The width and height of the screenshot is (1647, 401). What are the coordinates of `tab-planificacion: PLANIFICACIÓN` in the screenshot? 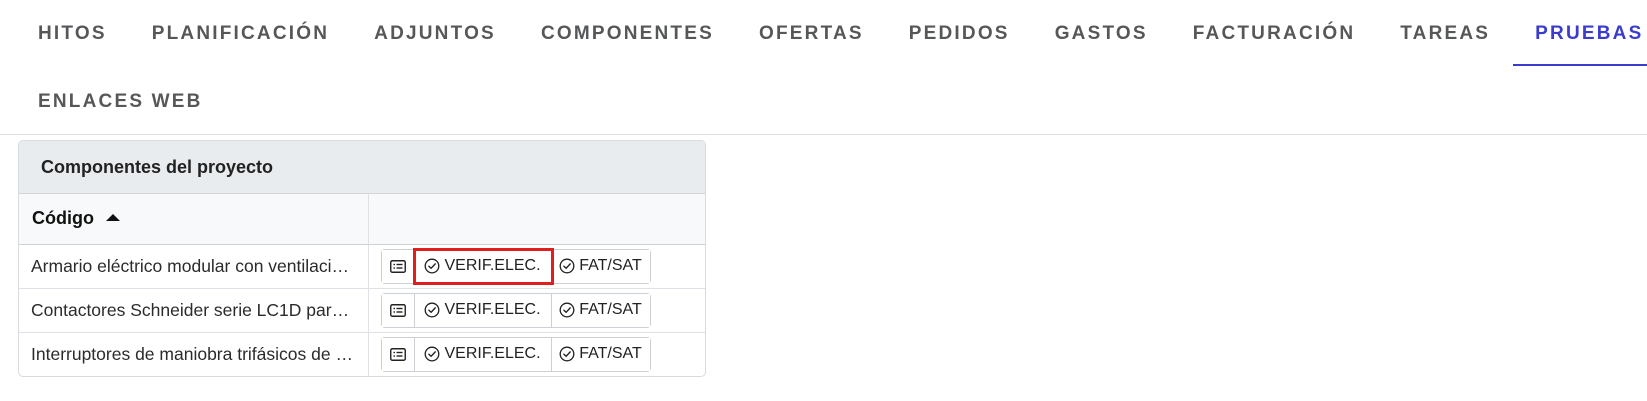 It's located at (263, 34).